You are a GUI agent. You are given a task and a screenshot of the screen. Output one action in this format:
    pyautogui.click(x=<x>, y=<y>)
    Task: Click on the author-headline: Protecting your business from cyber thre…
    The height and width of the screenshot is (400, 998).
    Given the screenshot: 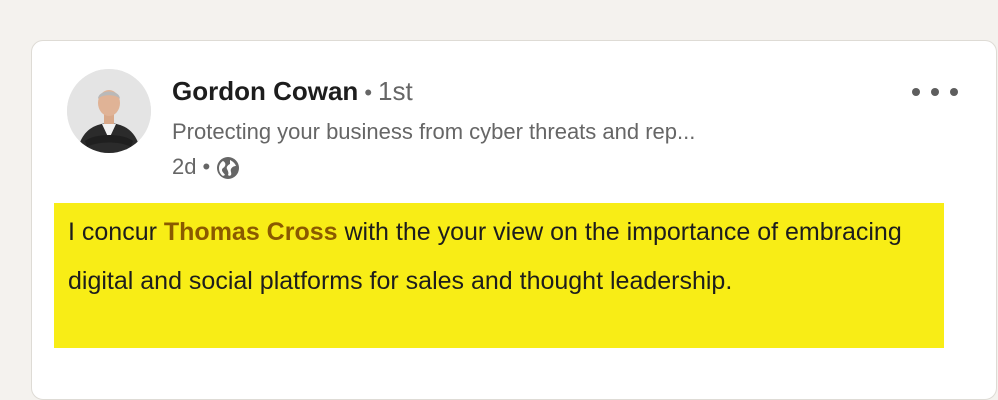 What is the action you would take?
    pyautogui.click(x=434, y=131)
    